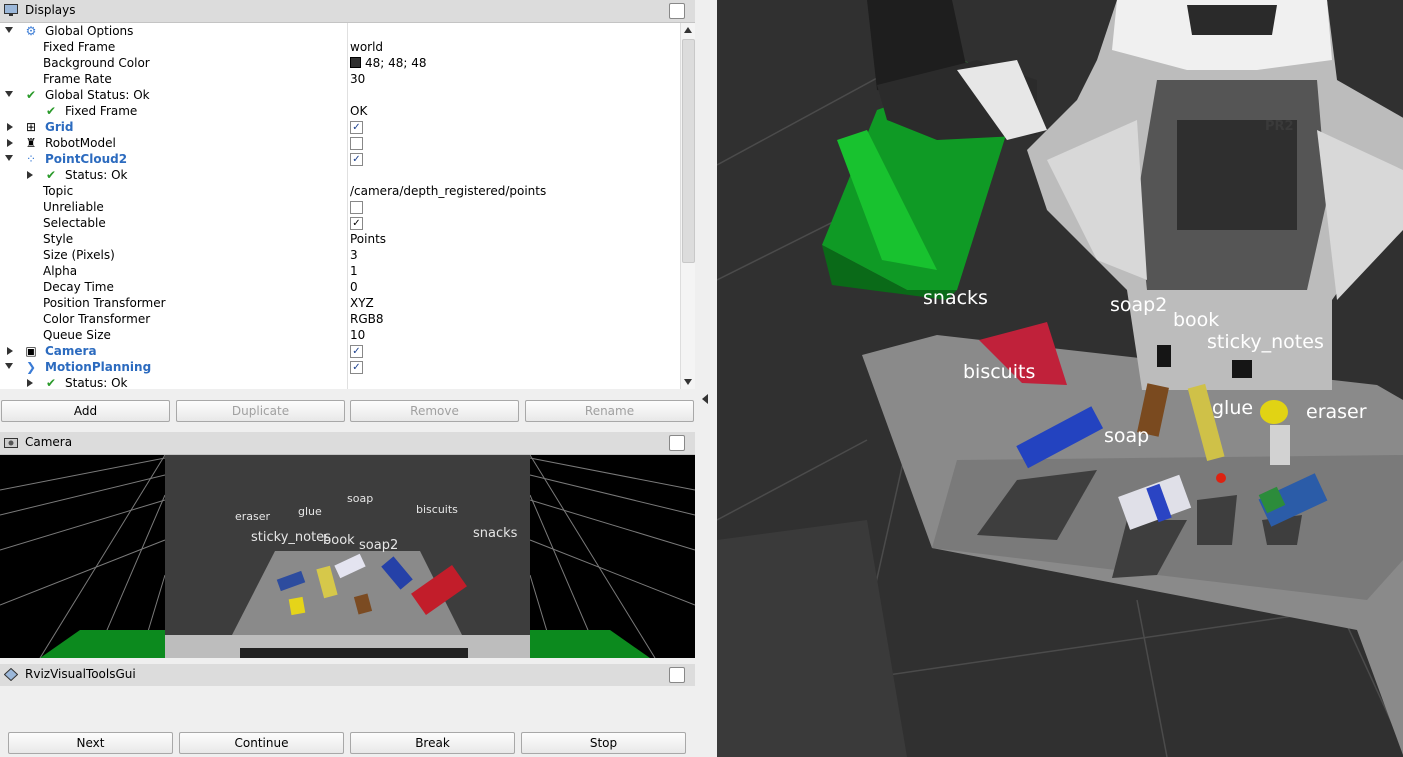  I want to click on stop-button: Stop, so click(603, 743).